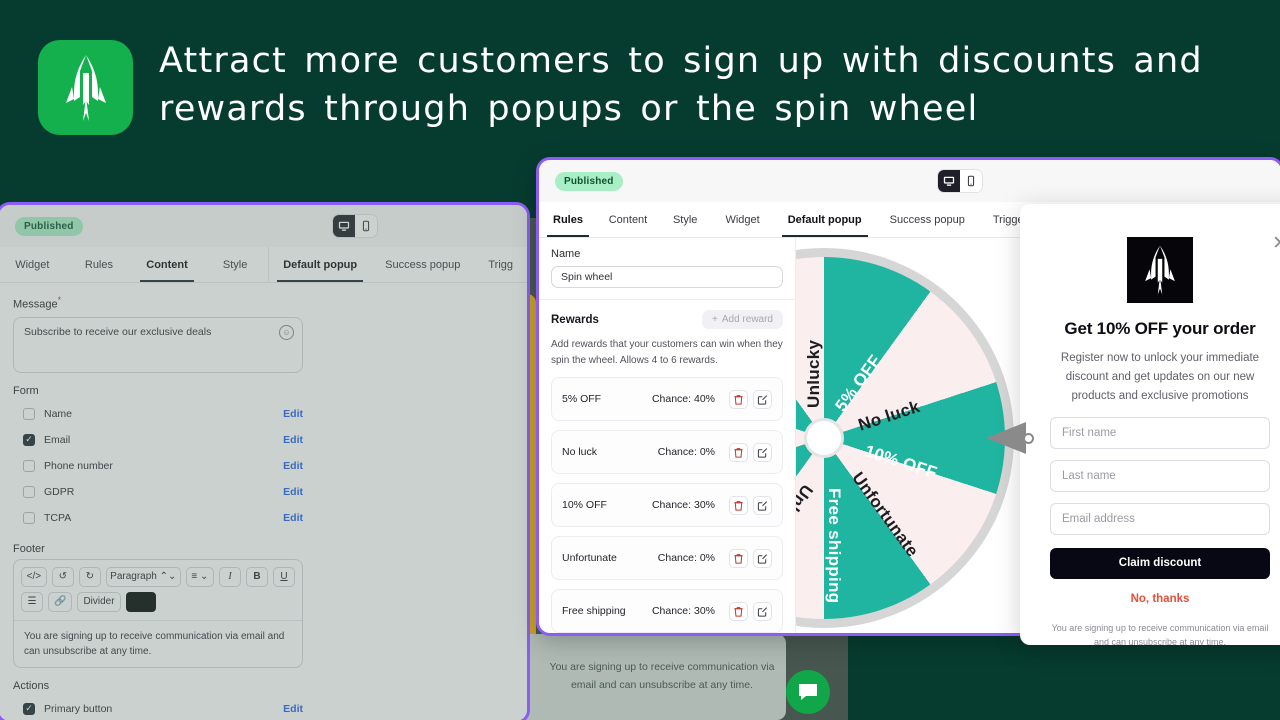  What do you see at coordinates (29, 491) in the screenshot?
I see `checkbox-gdpr` at bounding box center [29, 491].